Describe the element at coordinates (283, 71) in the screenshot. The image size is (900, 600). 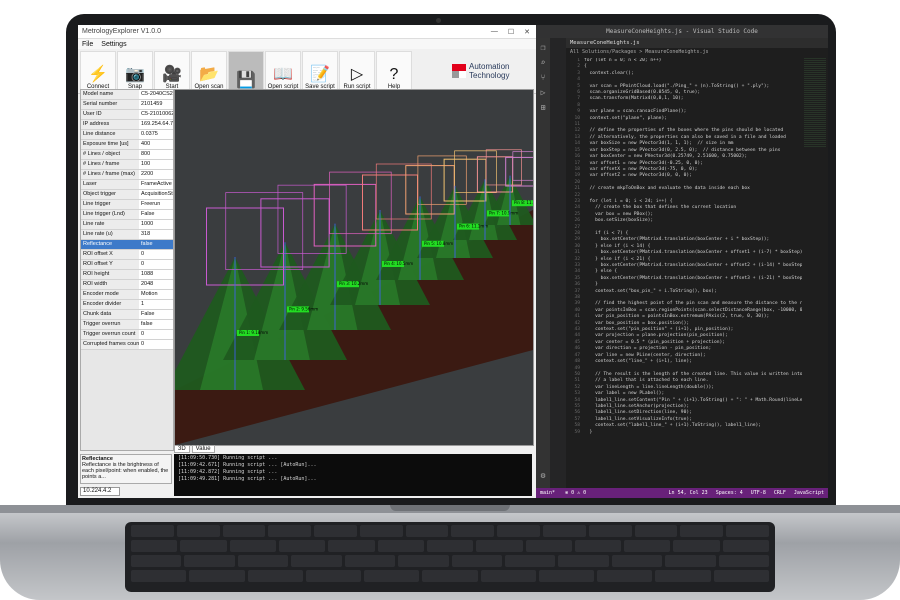
I see `open-script-button: 📖 Open script` at that location.